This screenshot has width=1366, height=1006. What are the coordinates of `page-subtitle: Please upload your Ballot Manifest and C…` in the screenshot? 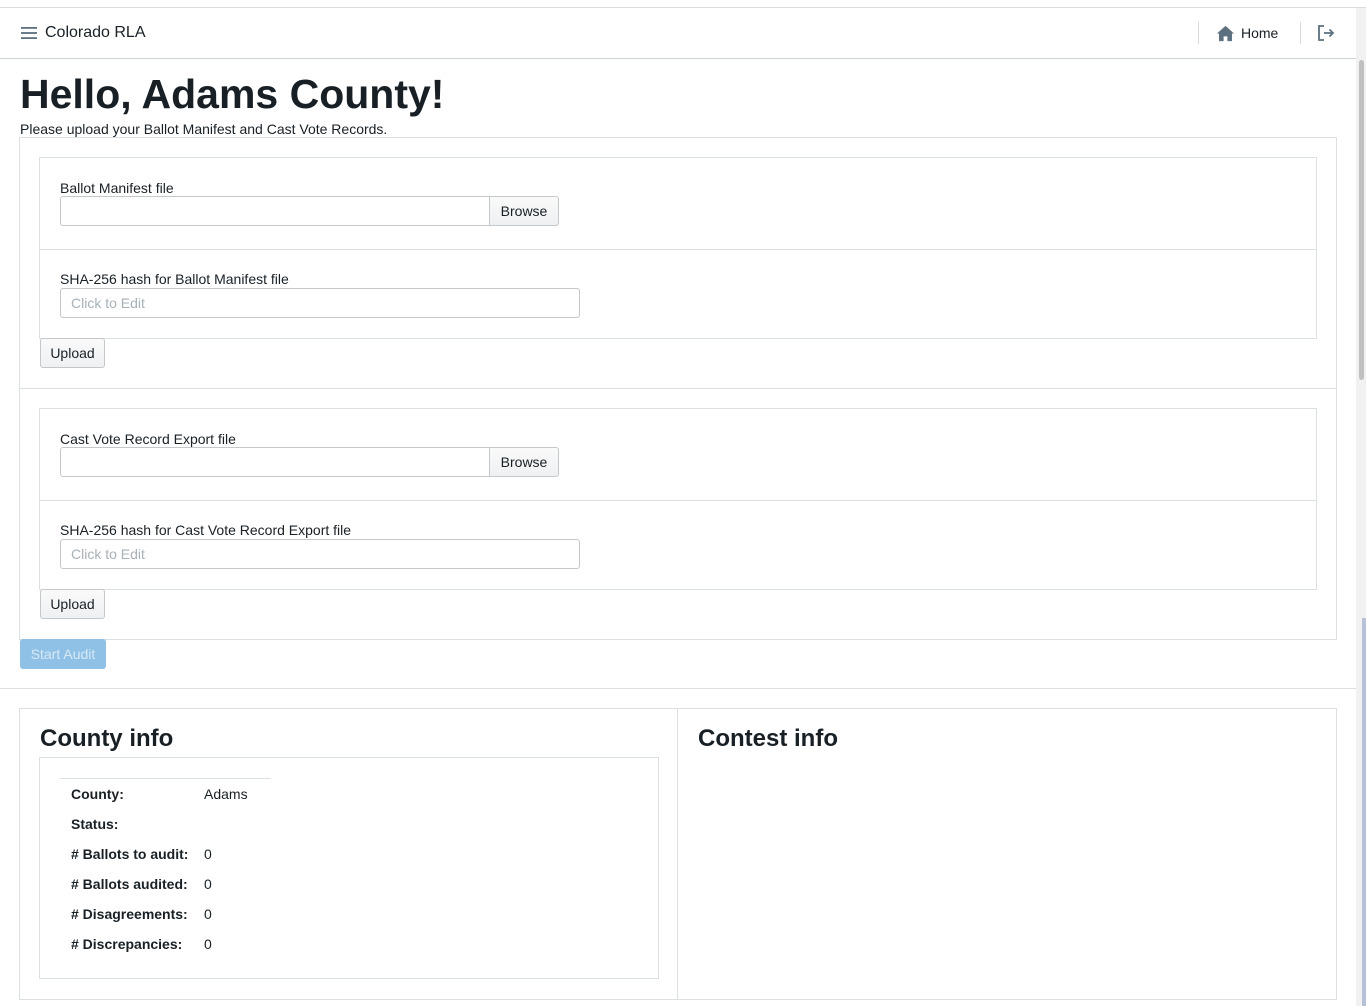 It's located at (204, 129).